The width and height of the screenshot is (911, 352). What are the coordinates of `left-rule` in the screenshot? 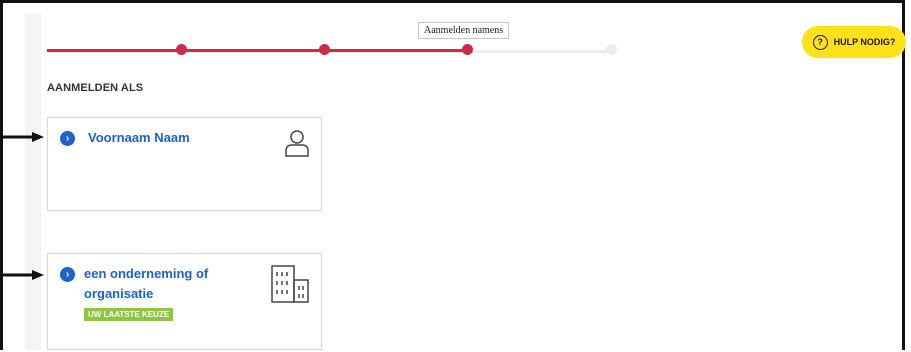 It's located at (33, 182).